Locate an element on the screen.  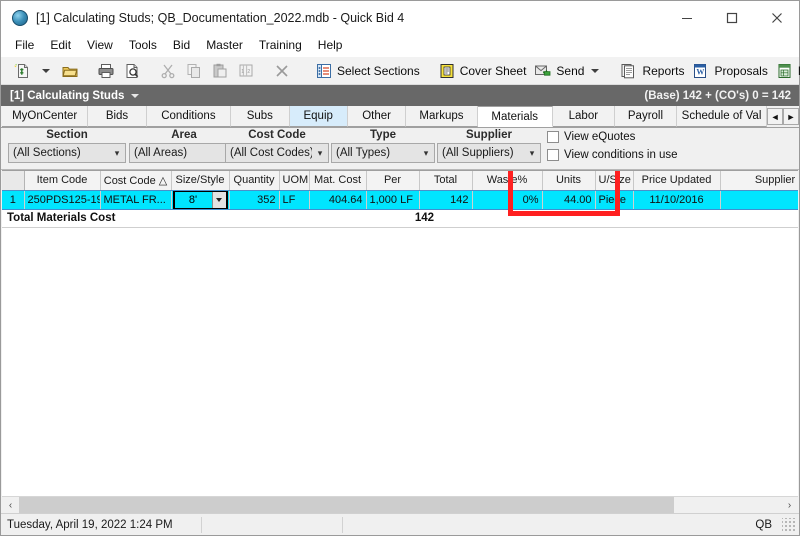
cut-button is located at coordinates (168, 71).